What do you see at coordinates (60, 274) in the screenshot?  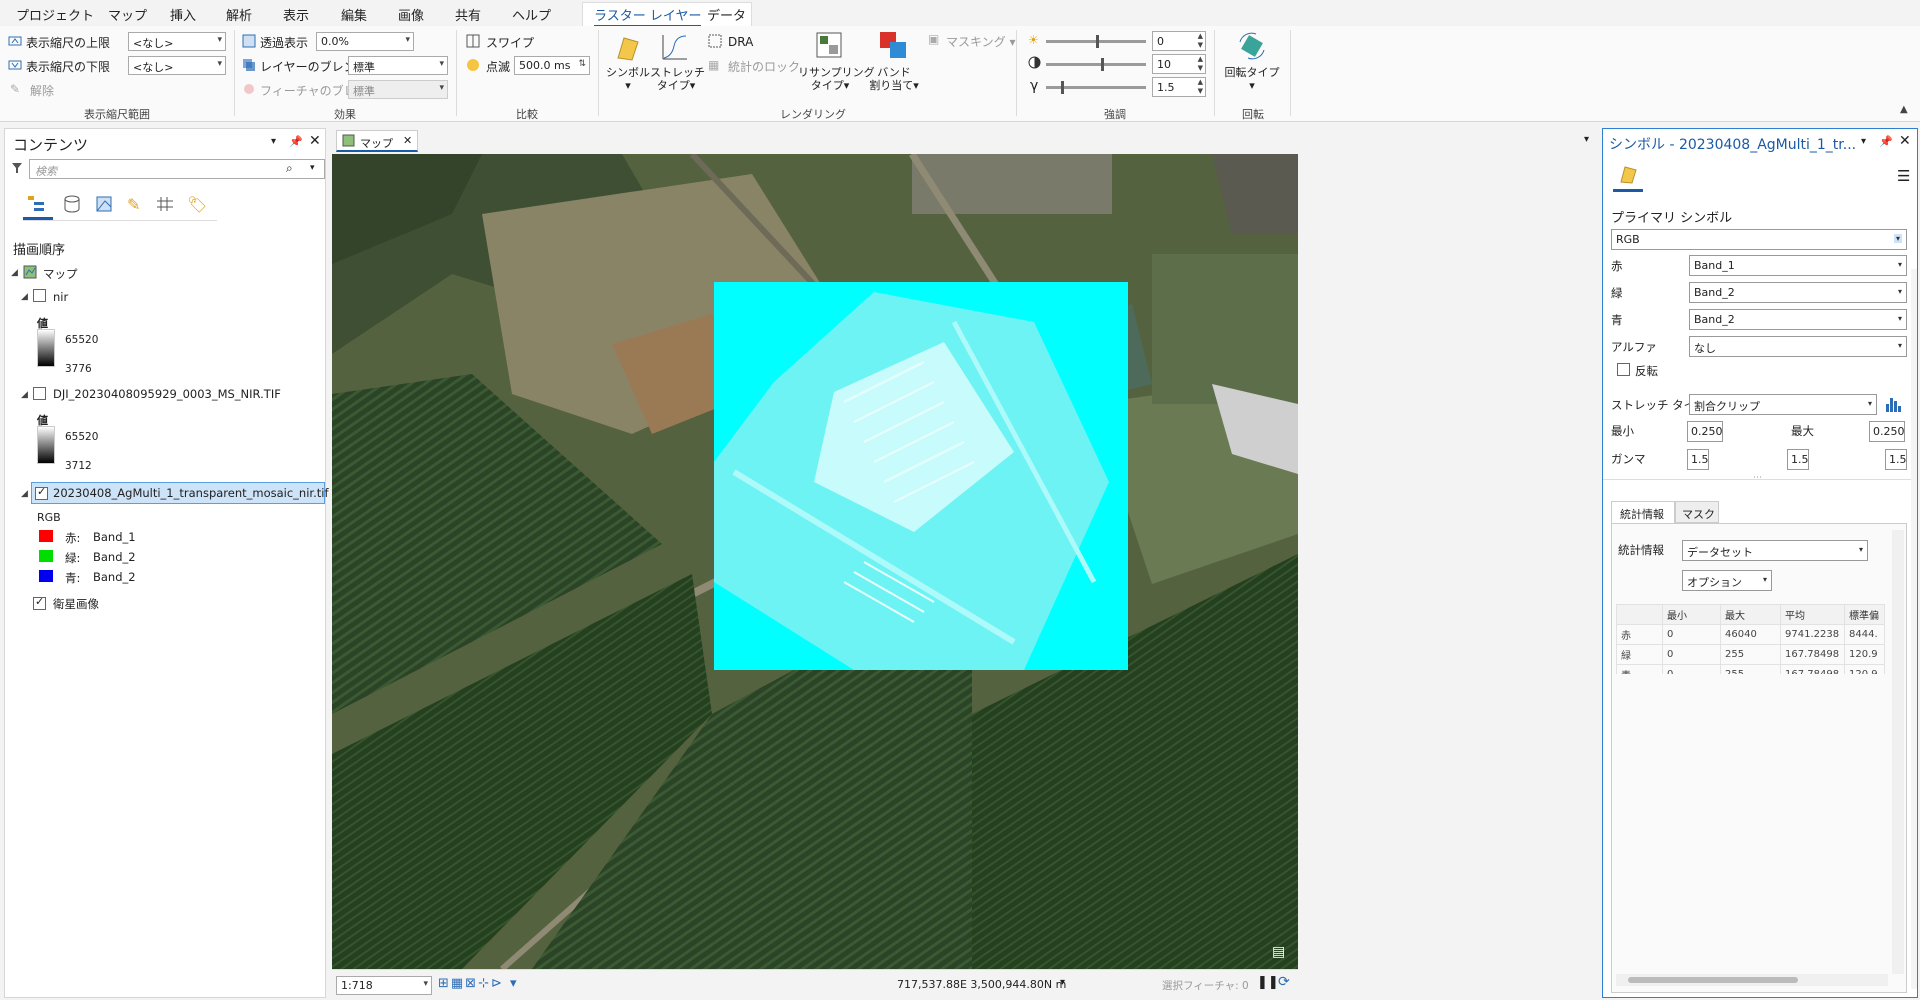 I see `map-node: マップ` at bounding box center [60, 274].